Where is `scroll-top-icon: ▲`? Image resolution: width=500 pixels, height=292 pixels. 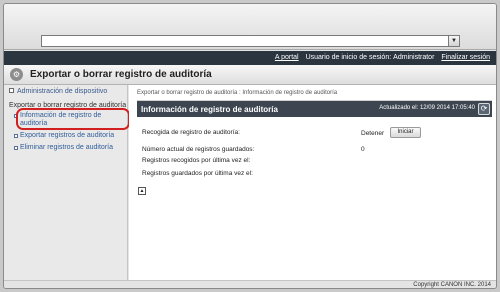
scroll-top-icon: ▲ is located at coordinates (142, 191).